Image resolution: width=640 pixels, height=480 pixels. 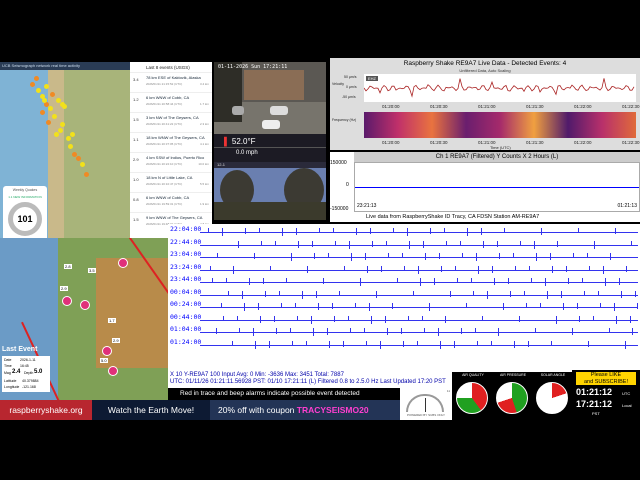 What do you see at coordinates (270, 191) in the screenshot?
I see `camera-feed-yard: 12-1` at bounding box center [270, 191].